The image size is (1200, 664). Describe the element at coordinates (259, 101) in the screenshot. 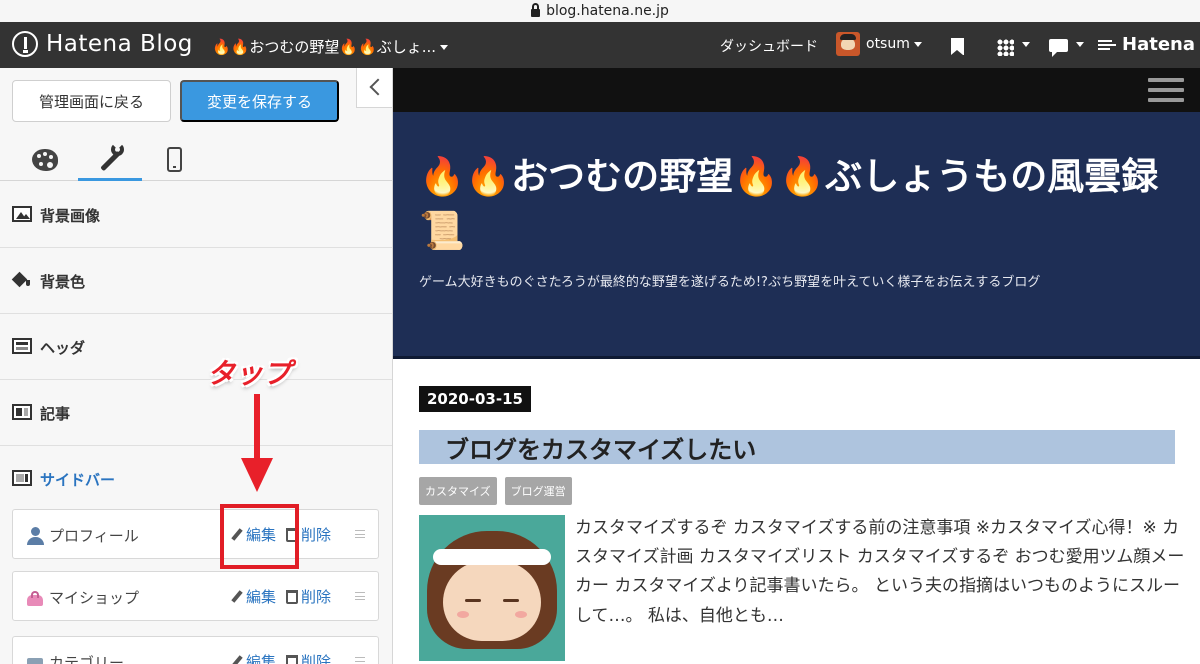

I see `save-changes-button: 変更を保存する` at that location.